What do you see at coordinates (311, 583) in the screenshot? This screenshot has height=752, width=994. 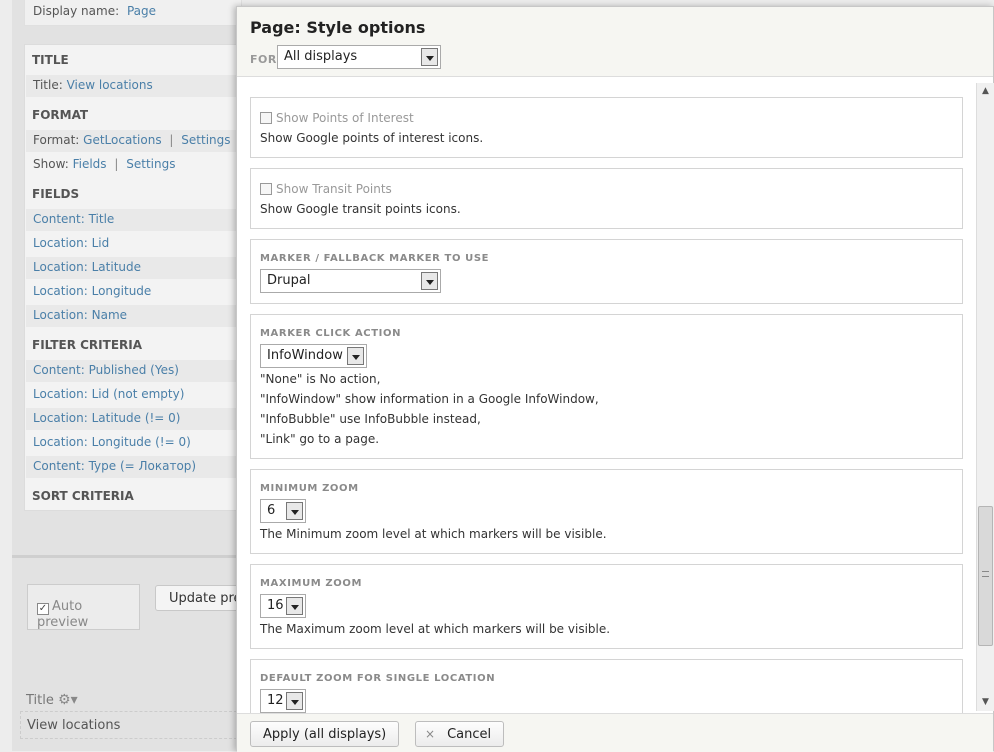 I see `max-zoom-caption: MAXIMUM ZOOM` at bounding box center [311, 583].